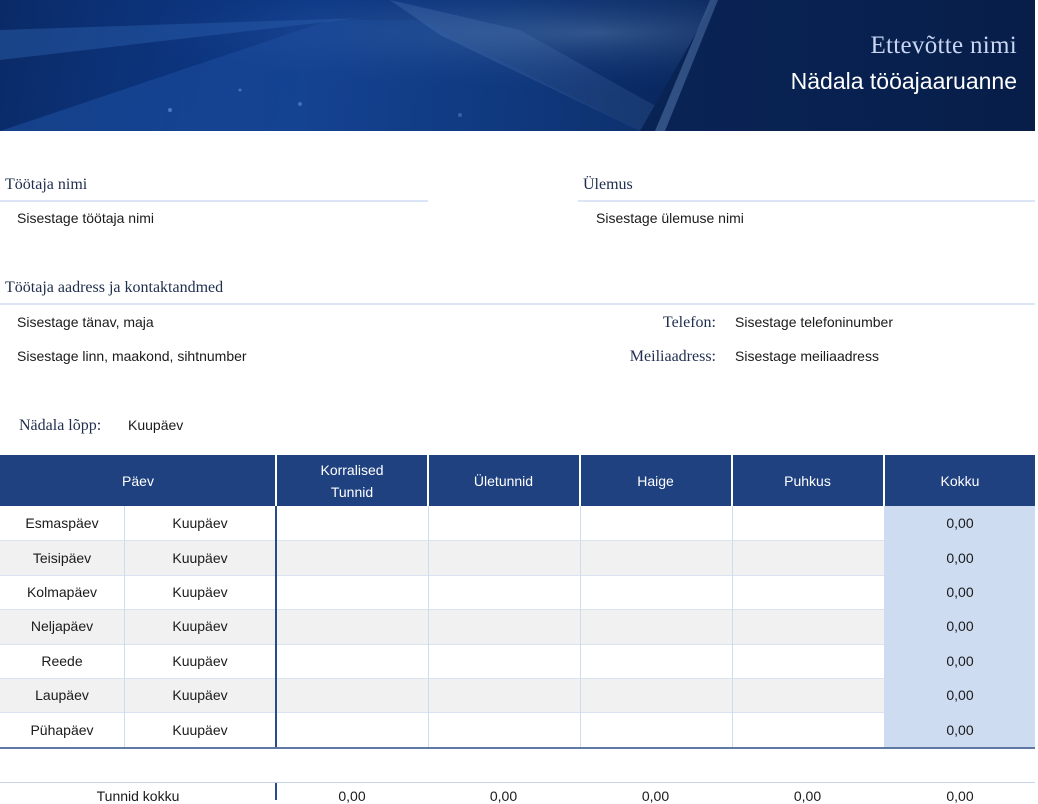 This screenshot has height=804, width=1038. What do you see at coordinates (62, 557) in the screenshot?
I see `day-name-cell: Teisipäev` at bounding box center [62, 557].